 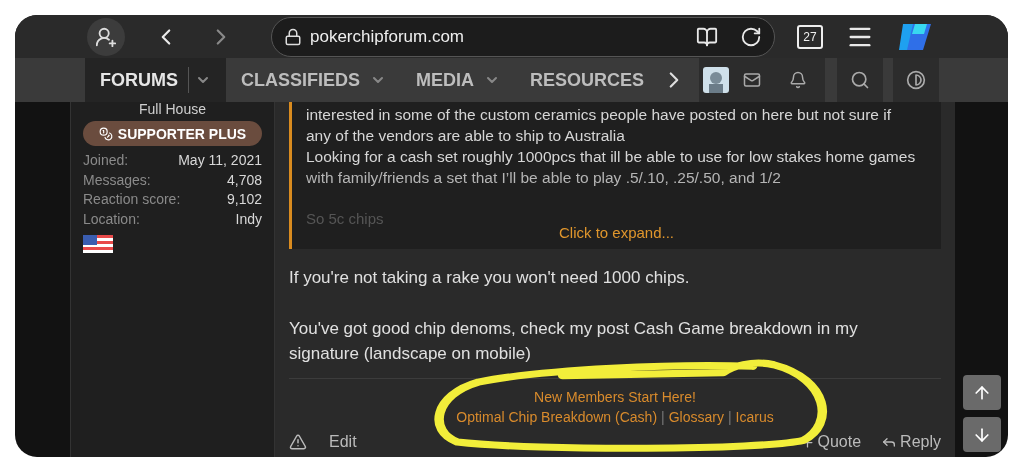 What do you see at coordinates (298, 442) in the screenshot?
I see `report-icon` at bounding box center [298, 442].